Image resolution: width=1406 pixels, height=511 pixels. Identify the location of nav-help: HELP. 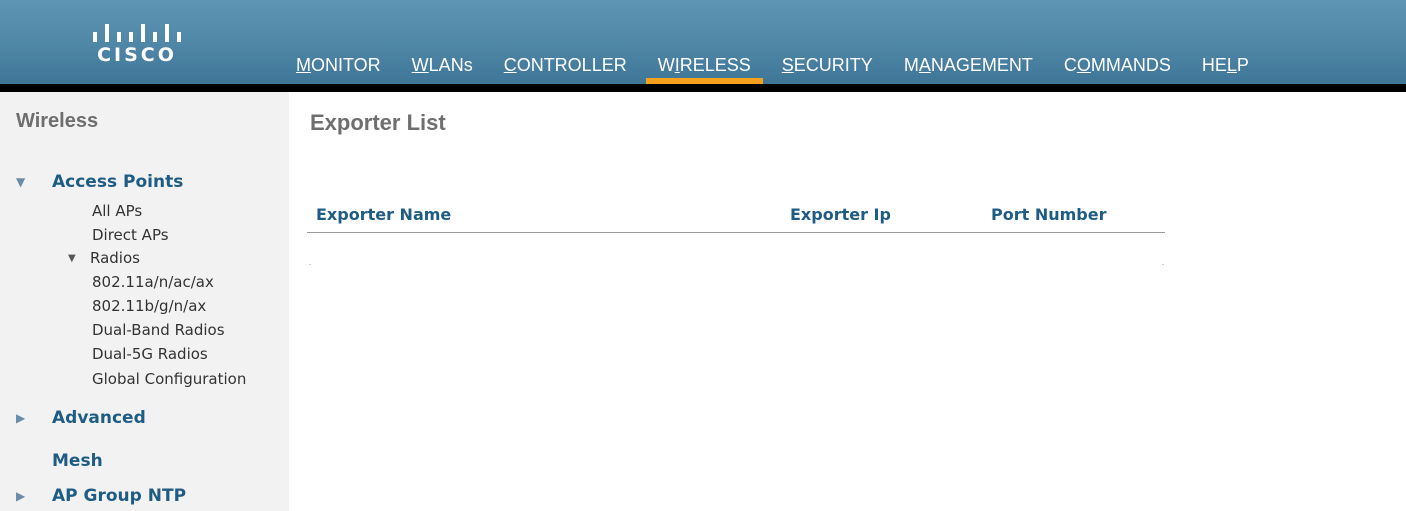
(1225, 68).